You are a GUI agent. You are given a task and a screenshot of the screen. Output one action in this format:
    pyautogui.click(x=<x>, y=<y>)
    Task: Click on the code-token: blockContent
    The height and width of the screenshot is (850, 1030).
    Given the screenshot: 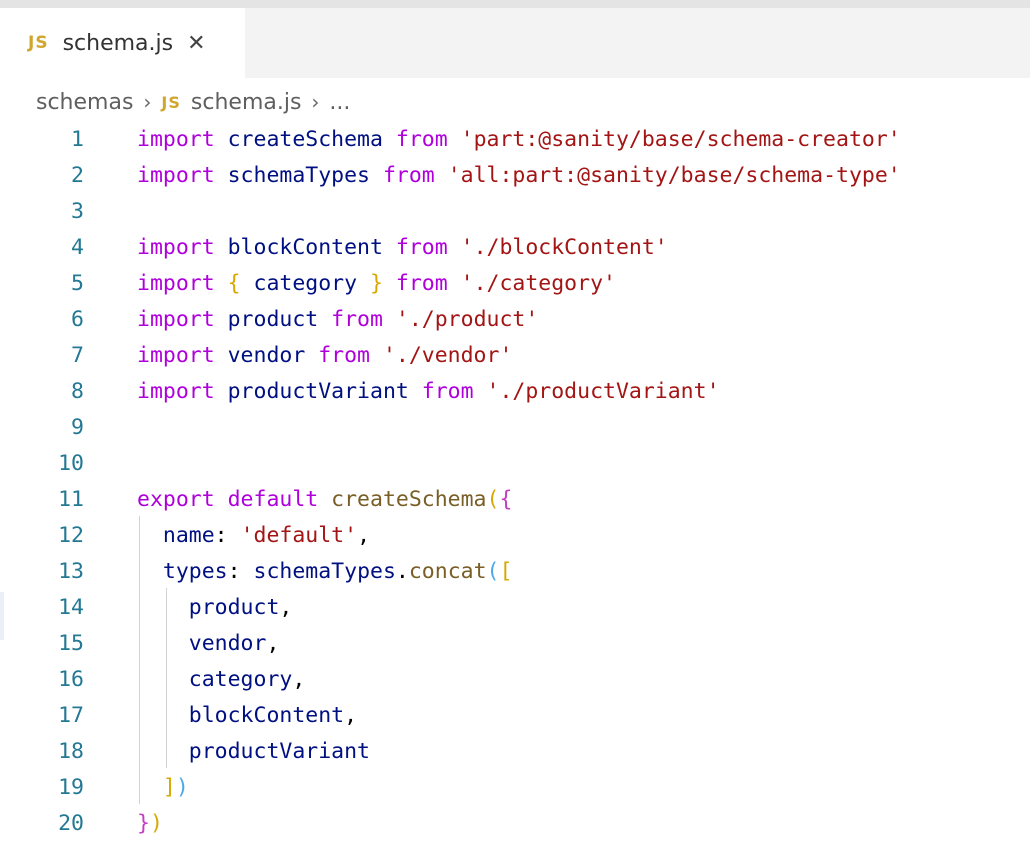 What is the action you would take?
    pyautogui.click(x=311, y=247)
    